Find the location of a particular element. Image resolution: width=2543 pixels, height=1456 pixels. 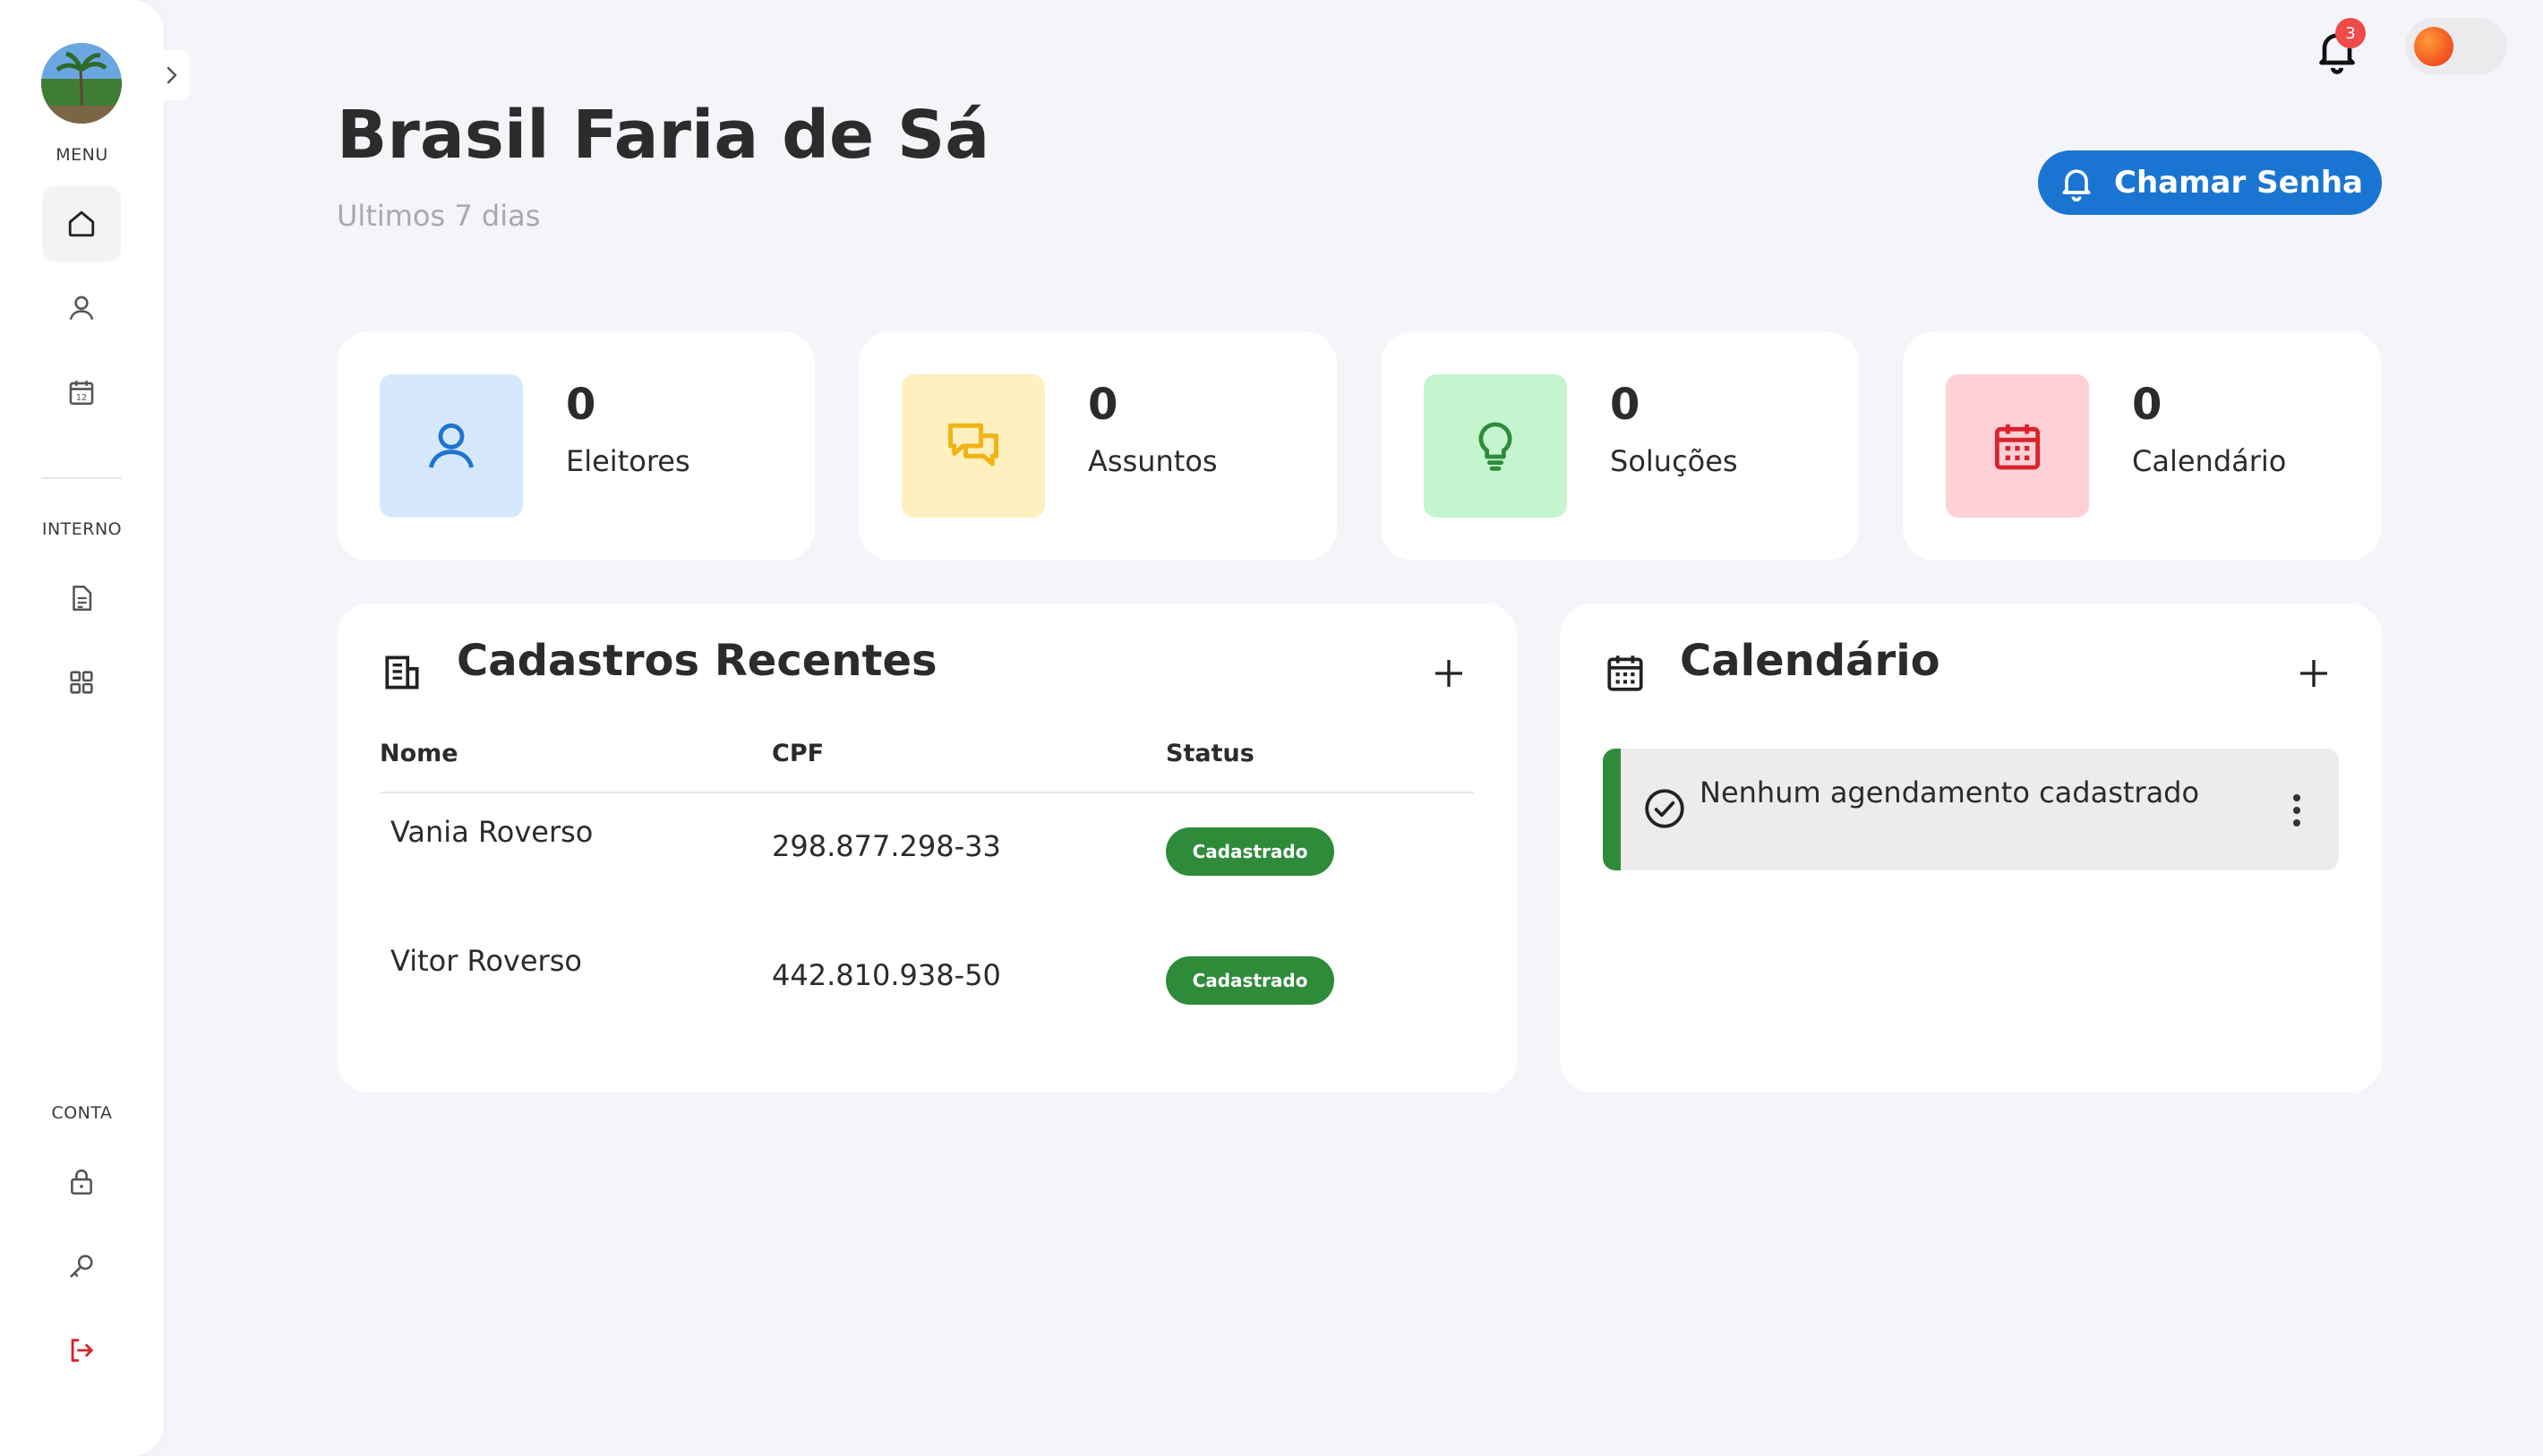

menu-section-label: MENU is located at coordinates (82, 155).